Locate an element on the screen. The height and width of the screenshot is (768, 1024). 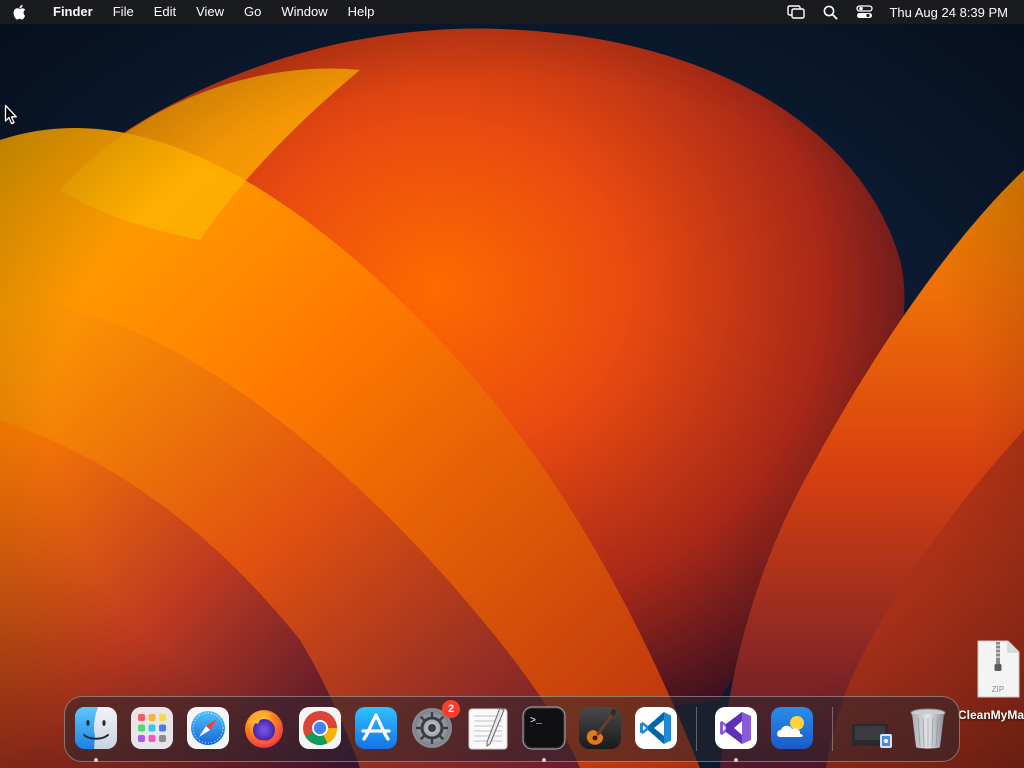
dock-item-launchpad is located at coordinates (152, 728).